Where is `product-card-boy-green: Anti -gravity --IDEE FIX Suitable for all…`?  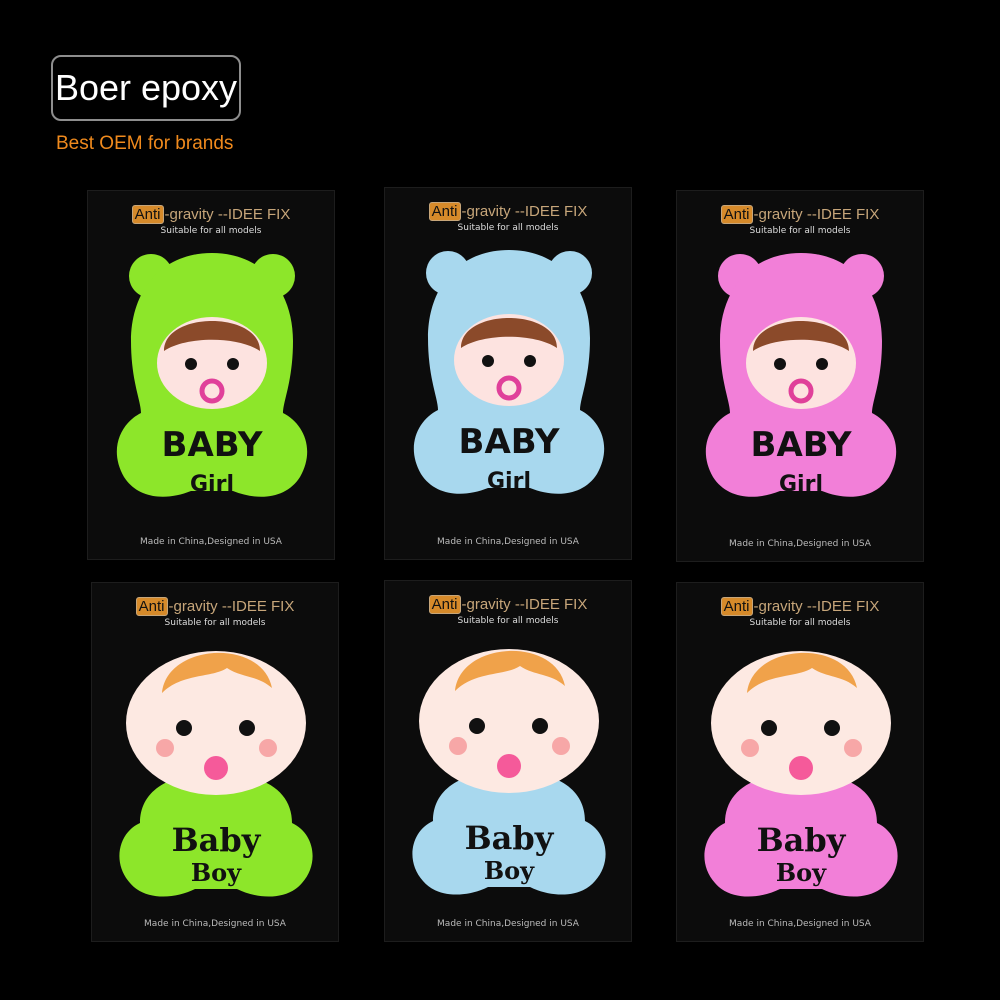
product-card-boy-green: Anti -gravity --IDEE FIX Suitable for all… is located at coordinates (215, 762).